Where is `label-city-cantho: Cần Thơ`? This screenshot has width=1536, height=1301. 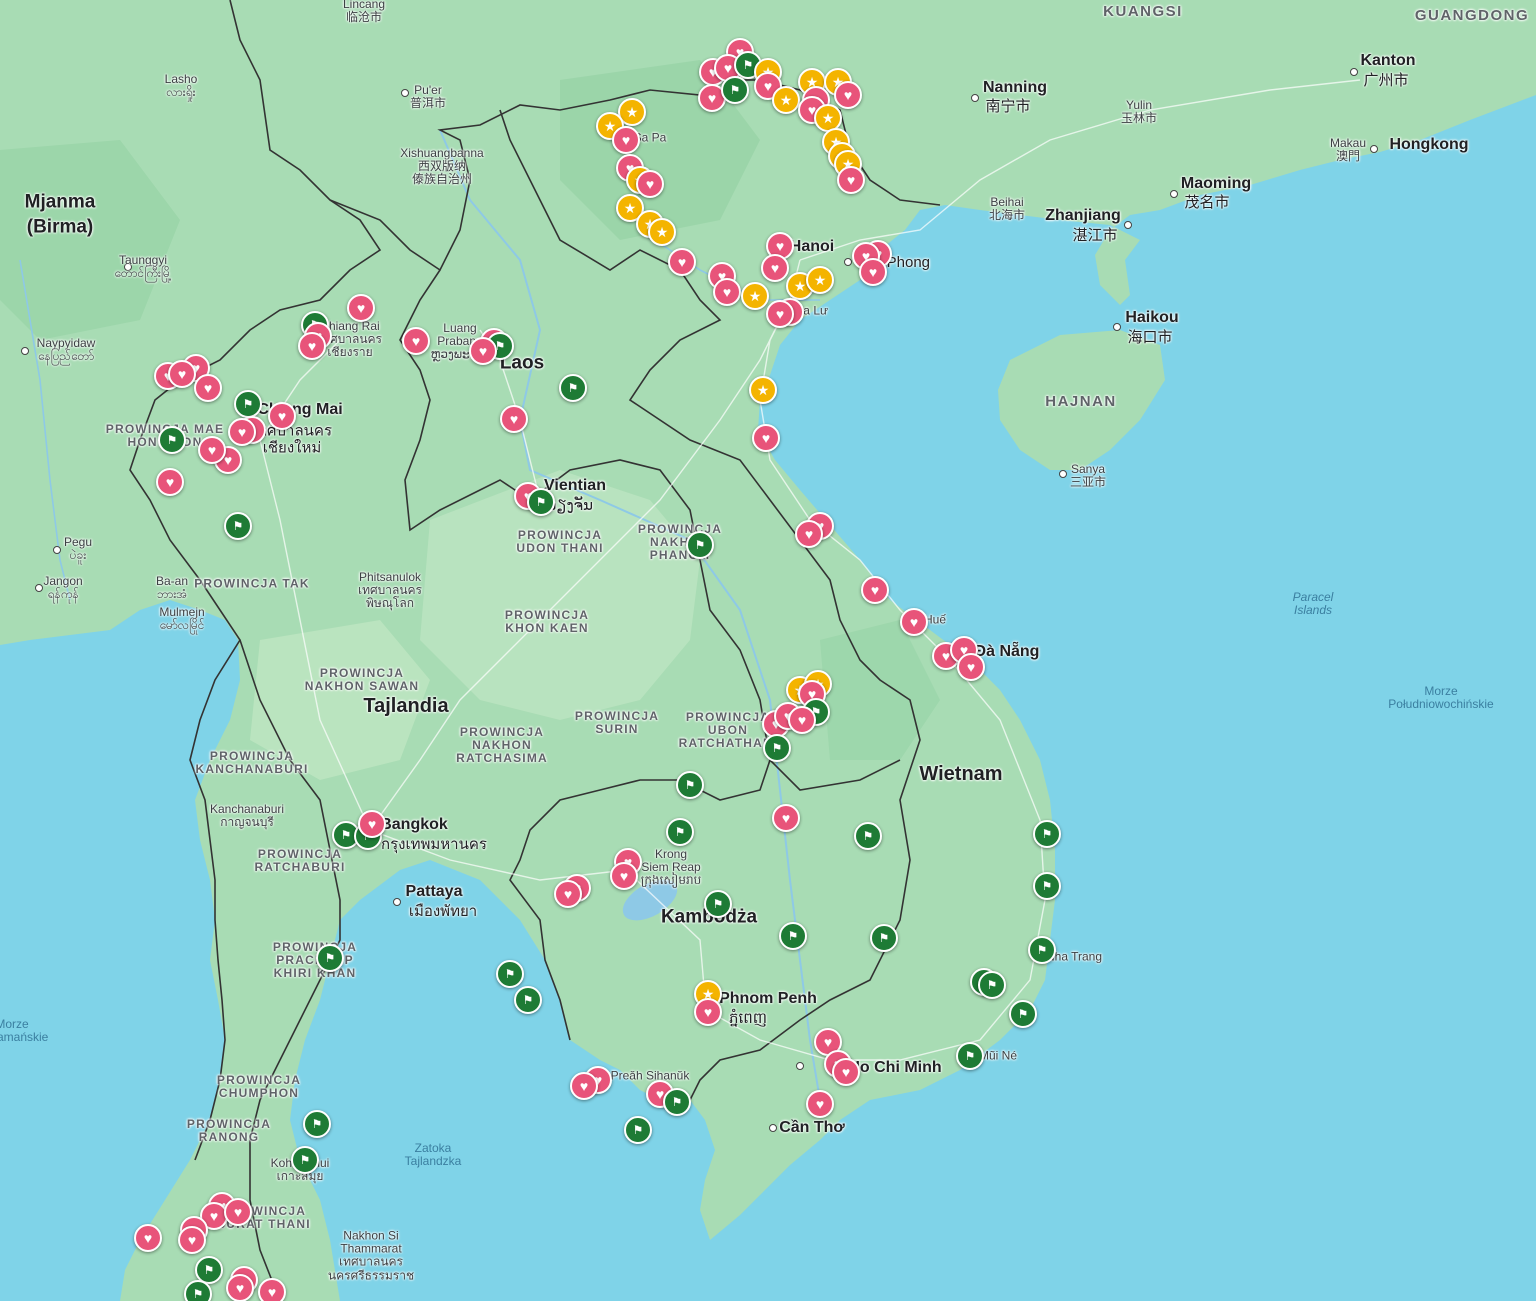 label-city-cantho: Cần Thơ is located at coordinates (812, 1128).